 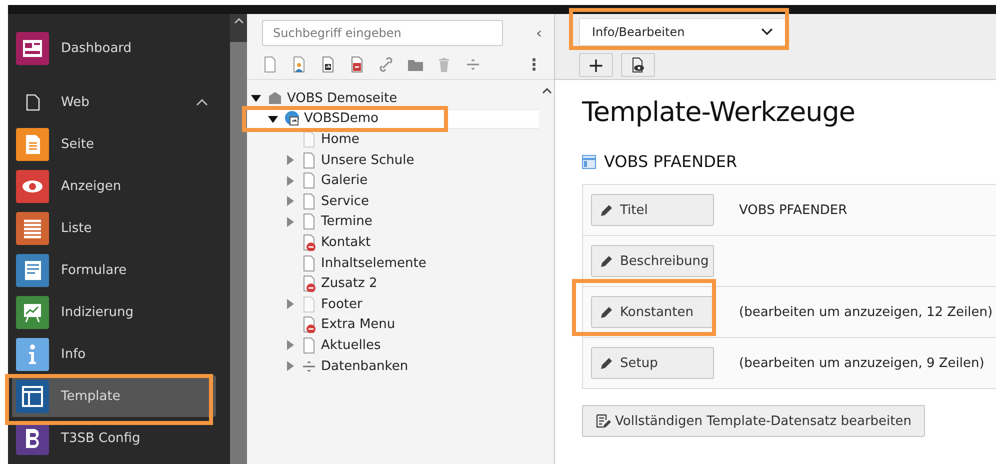 I want to click on expanded-toggle-icon, so click(x=256, y=98).